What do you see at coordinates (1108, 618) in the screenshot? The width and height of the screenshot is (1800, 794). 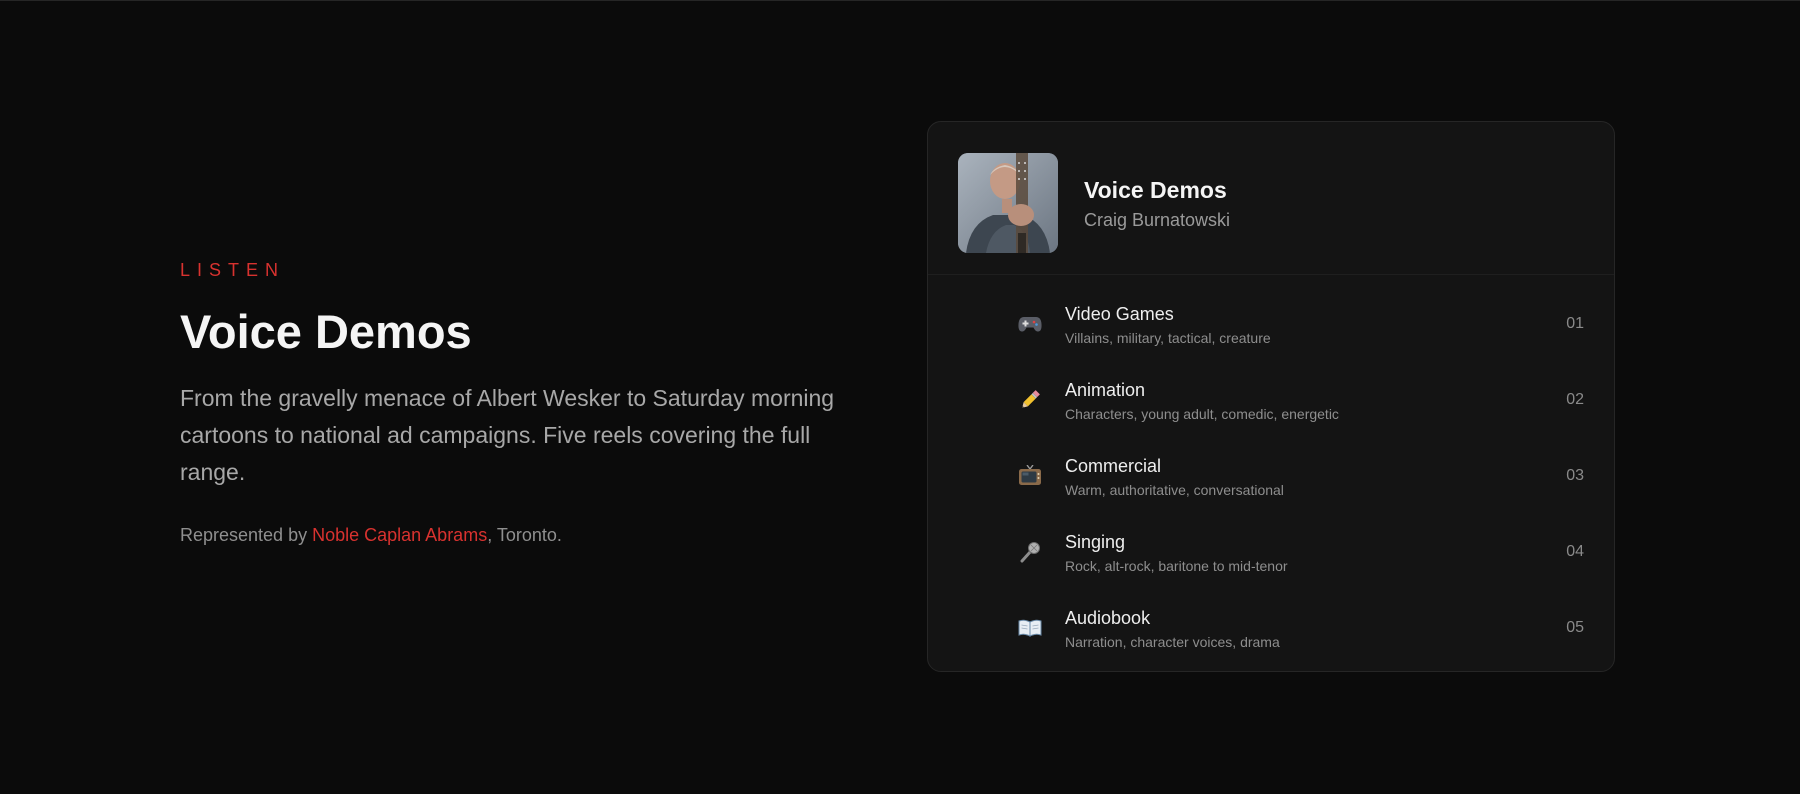 I see `track-title: Audiobook` at bounding box center [1108, 618].